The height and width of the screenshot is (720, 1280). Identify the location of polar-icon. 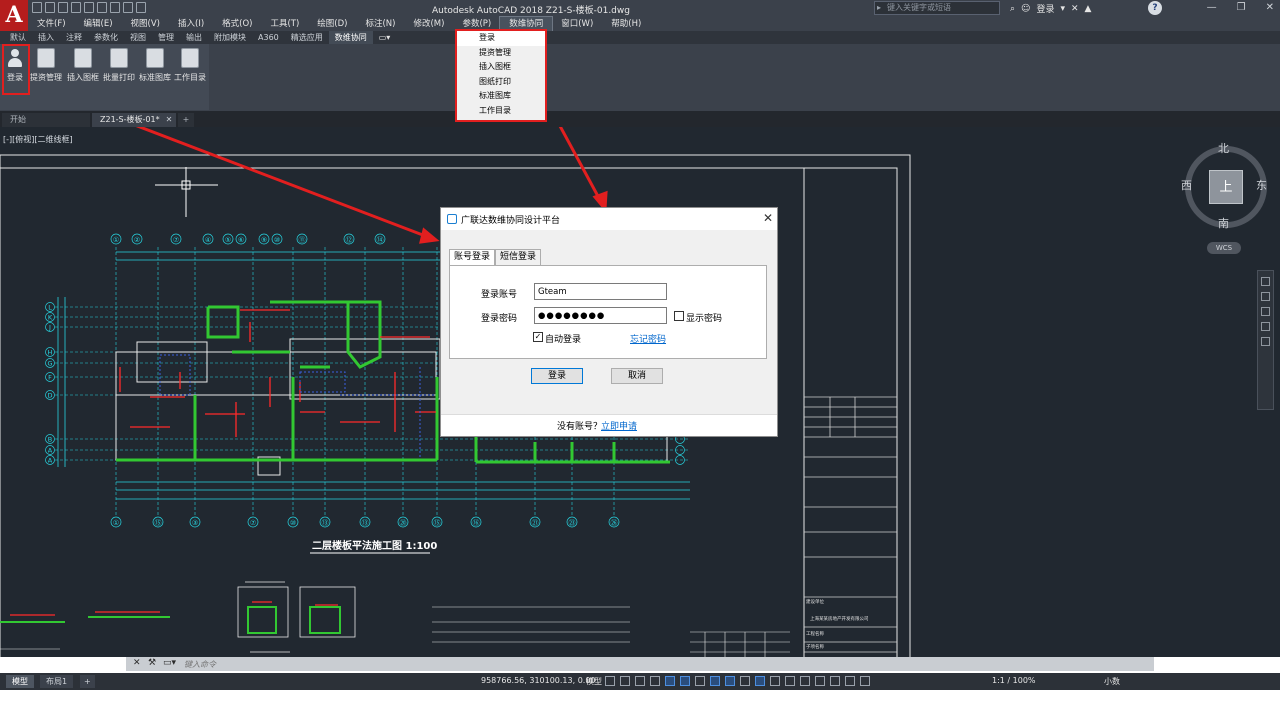
(685, 681).